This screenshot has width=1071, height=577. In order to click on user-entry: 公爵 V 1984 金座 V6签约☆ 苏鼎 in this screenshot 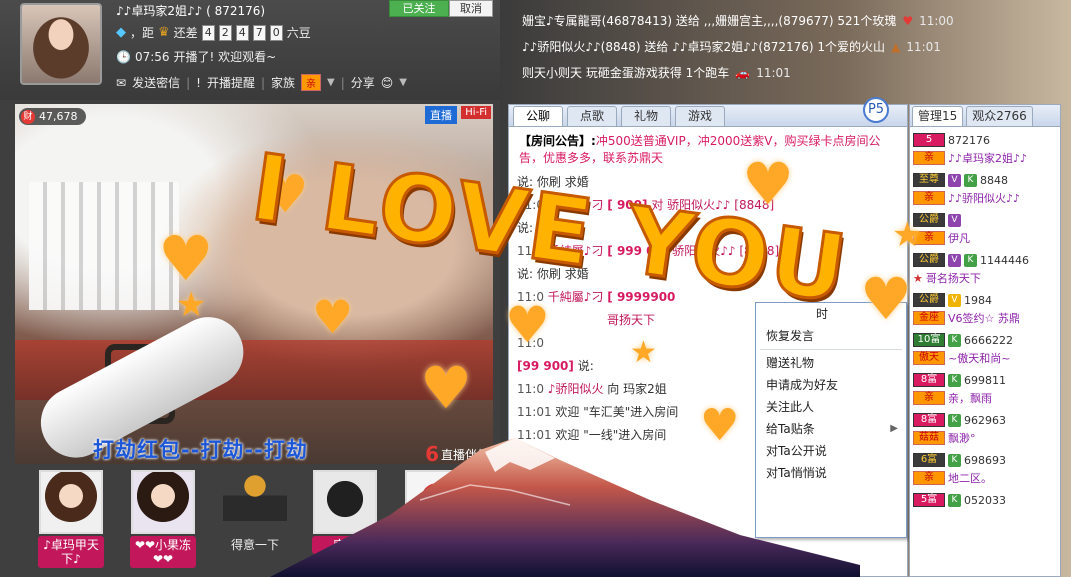, I will do `click(985, 309)`.